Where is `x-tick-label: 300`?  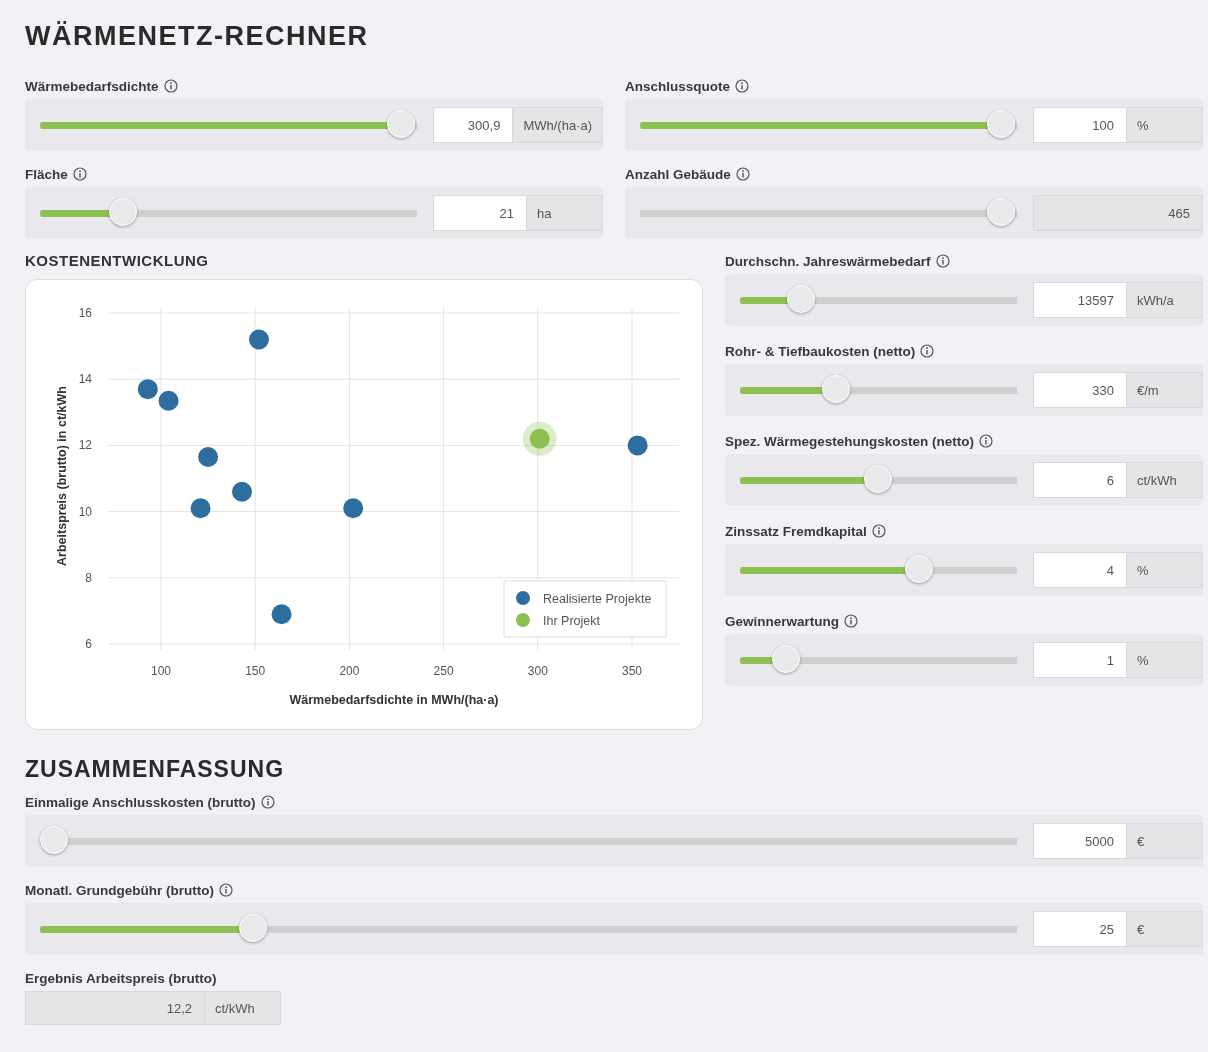 x-tick-label: 300 is located at coordinates (537, 671).